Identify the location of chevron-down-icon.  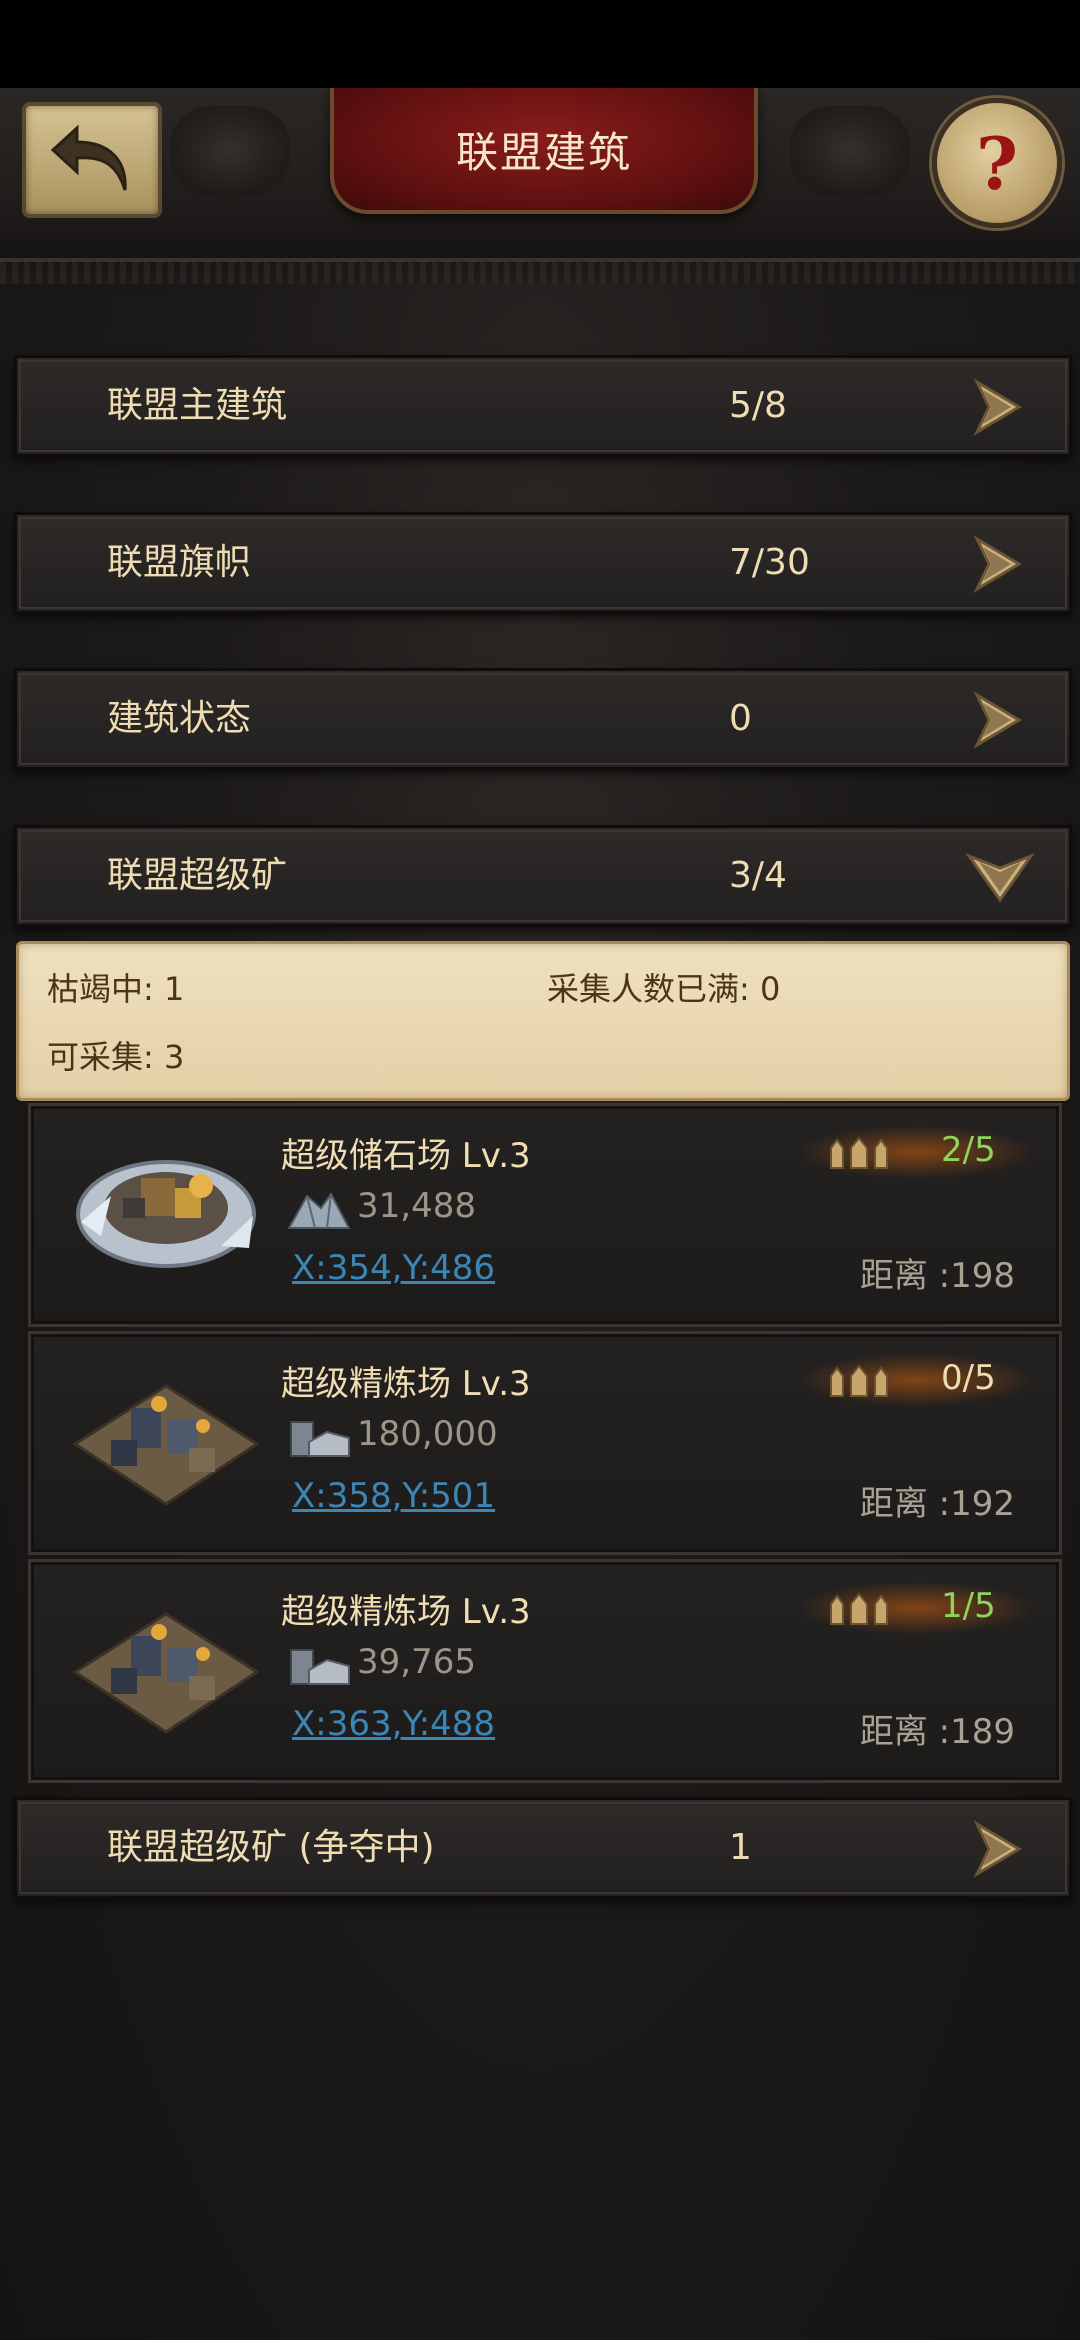
(1000, 877).